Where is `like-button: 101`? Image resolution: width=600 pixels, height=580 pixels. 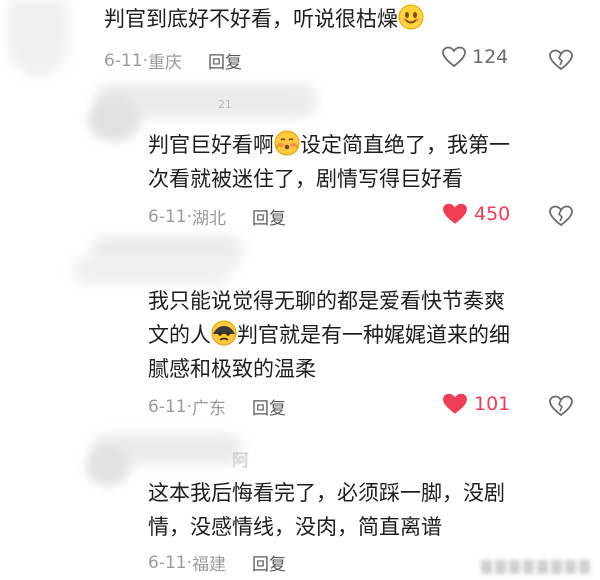 like-button: 101 is located at coordinates (476, 404).